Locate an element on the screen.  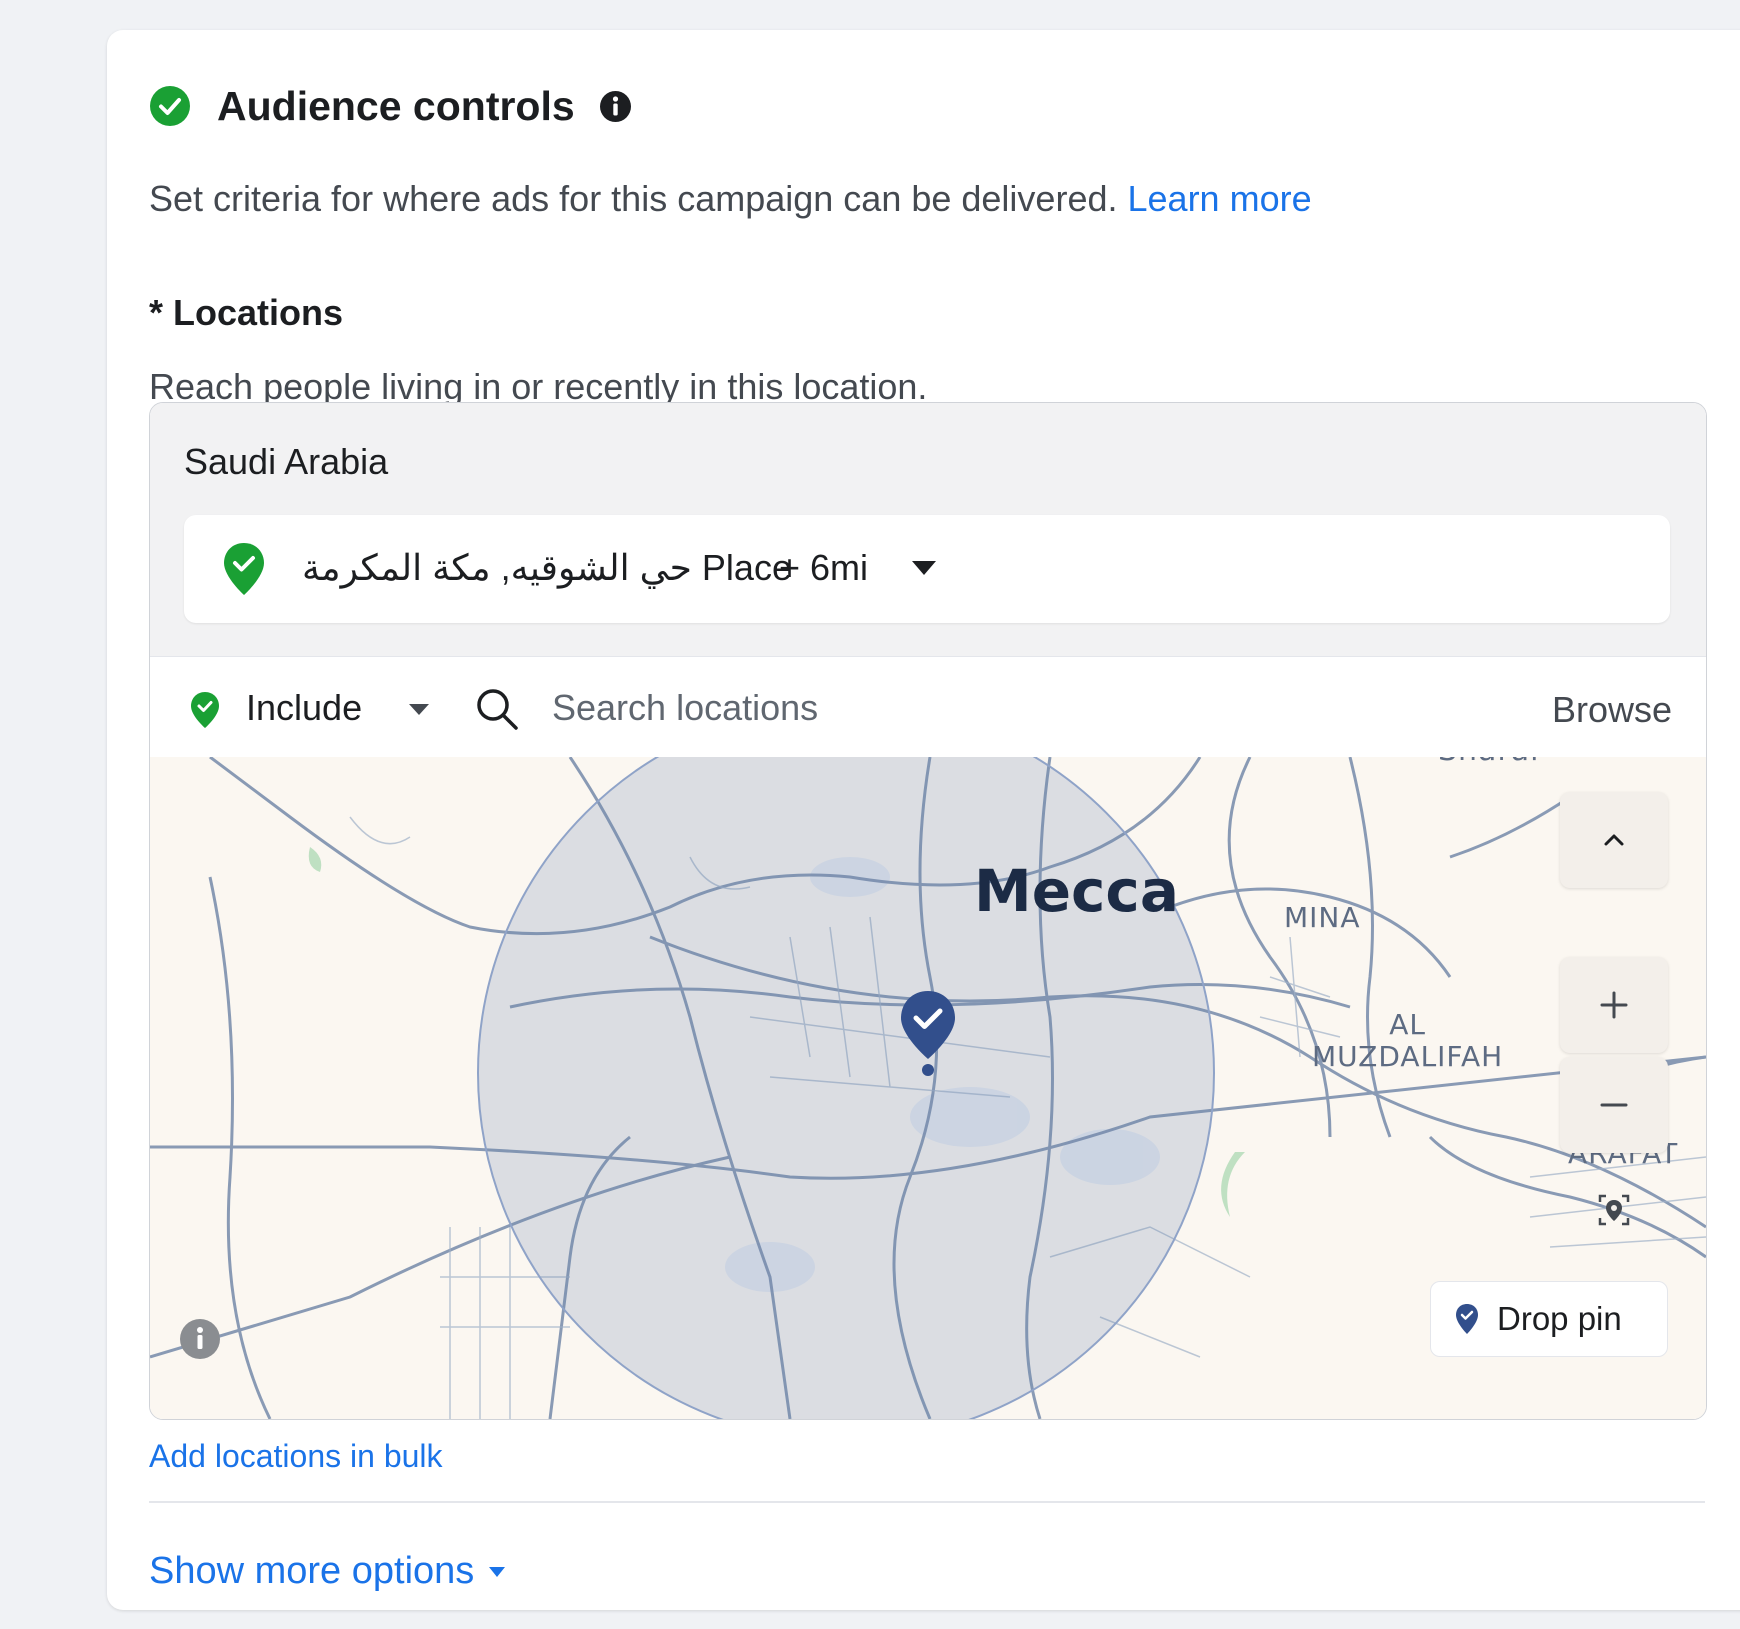
zoom-out-button is located at coordinates (1614, 1105).